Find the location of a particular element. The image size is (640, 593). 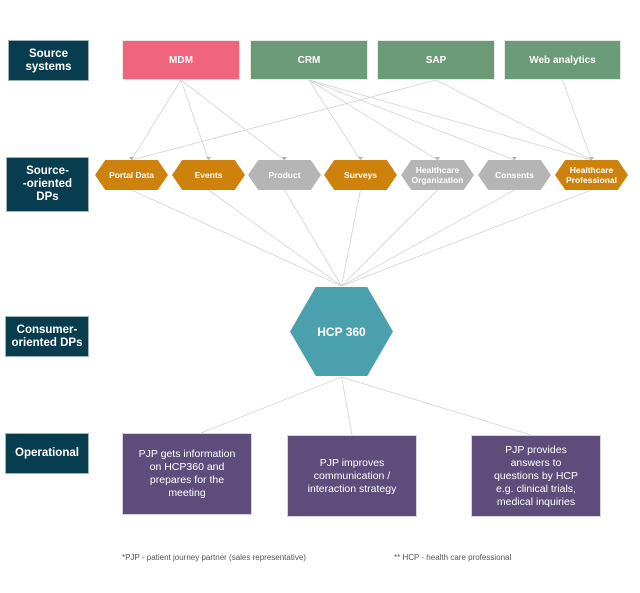

source-dp-portal-data: Portal Data is located at coordinates (131, 175).